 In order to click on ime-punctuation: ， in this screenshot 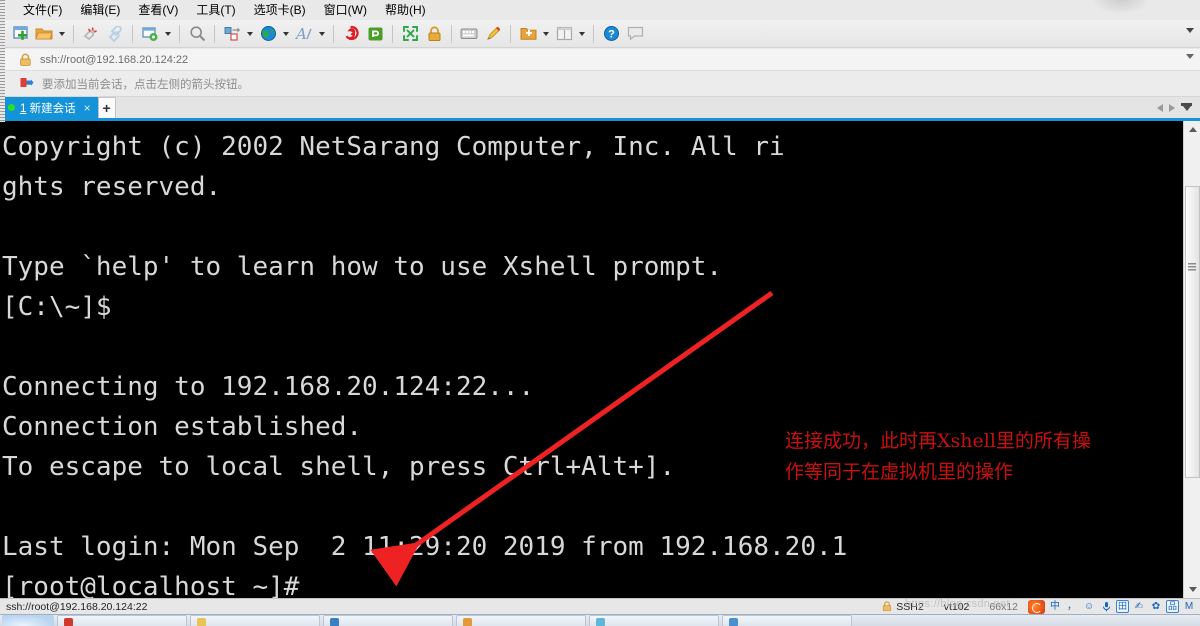, I will do `click(1072, 606)`.